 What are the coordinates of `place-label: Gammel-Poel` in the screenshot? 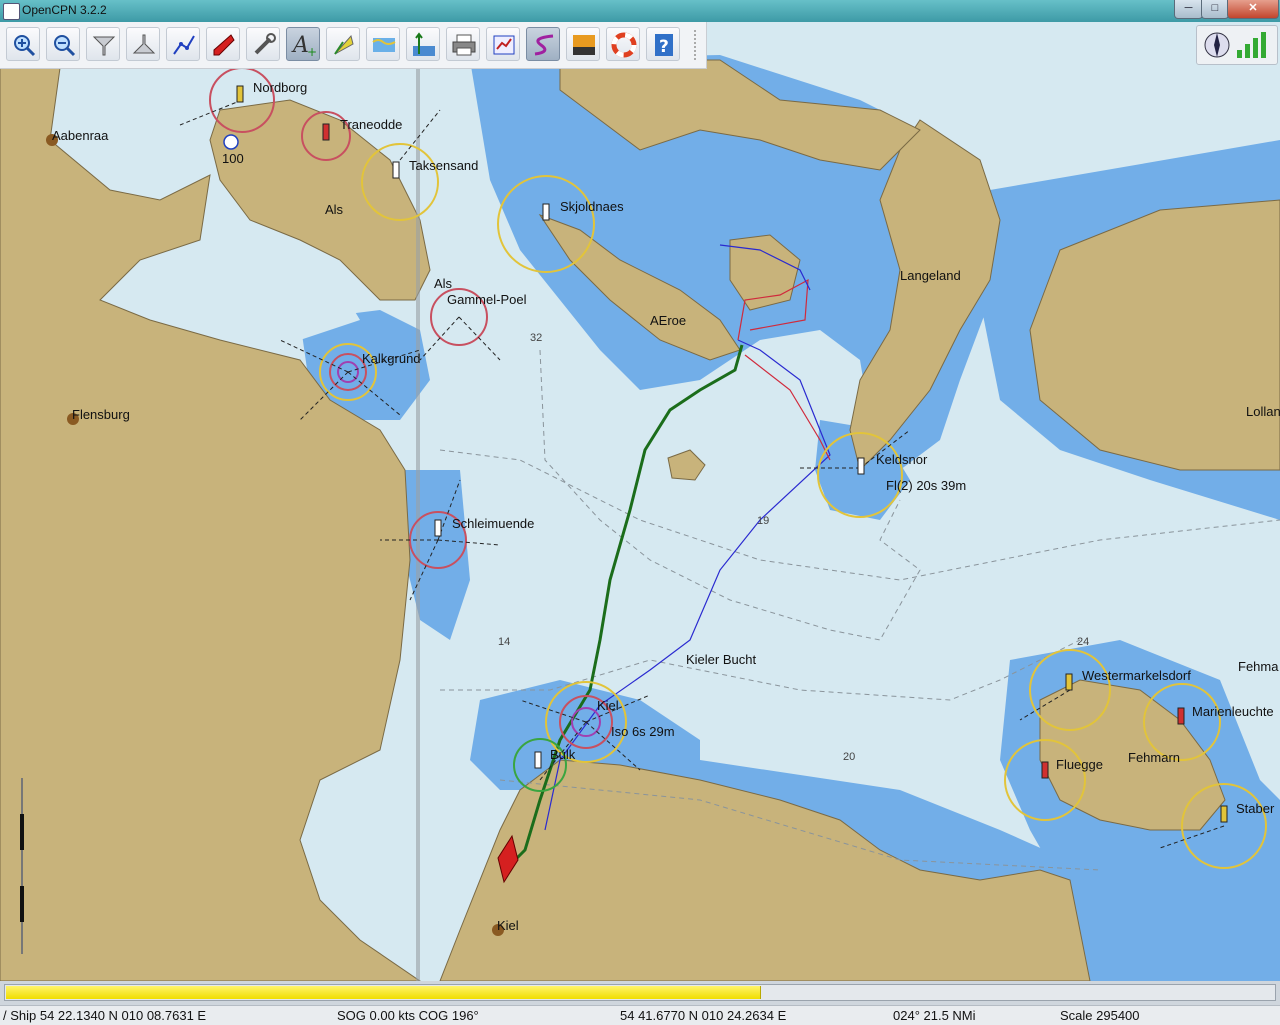 It's located at (487, 299).